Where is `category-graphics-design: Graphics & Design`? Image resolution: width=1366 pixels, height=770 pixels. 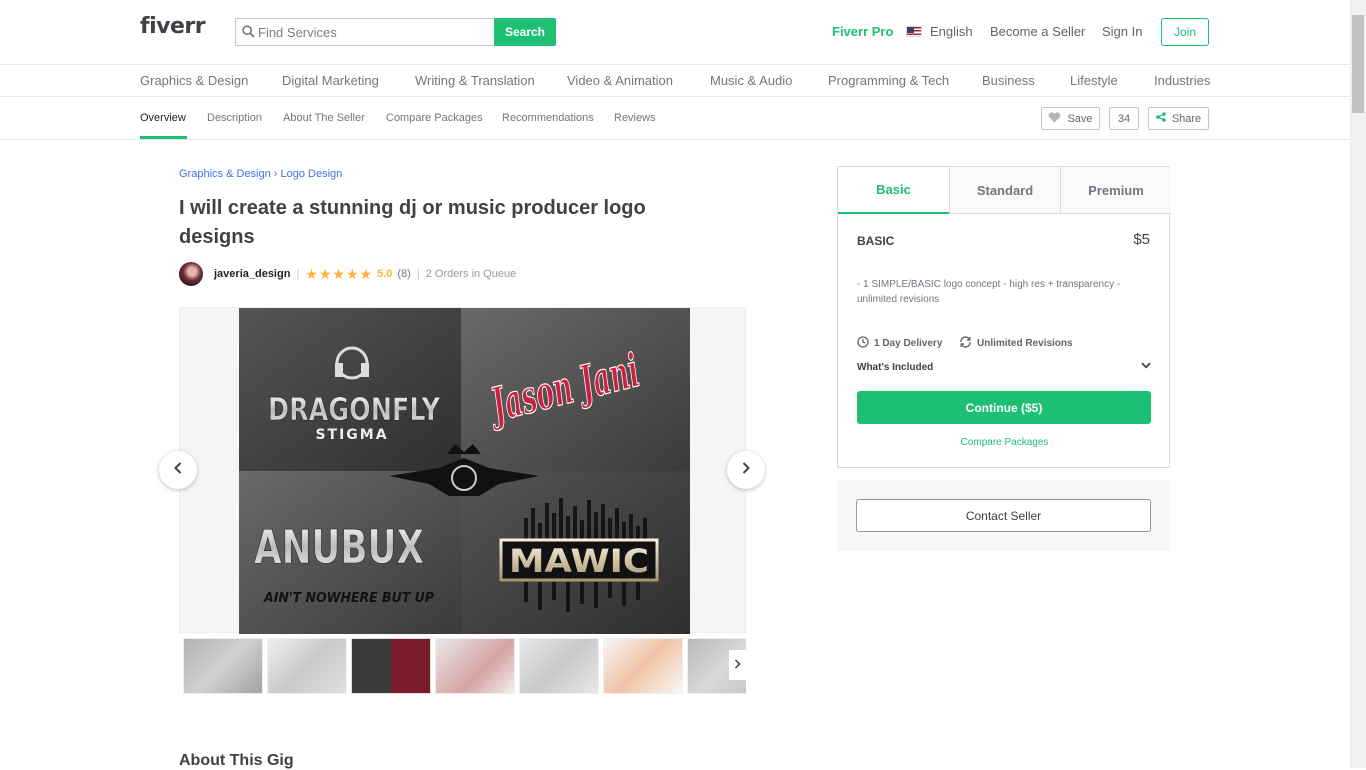
category-graphics-design: Graphics & Design is located at coordinates (194, 80).